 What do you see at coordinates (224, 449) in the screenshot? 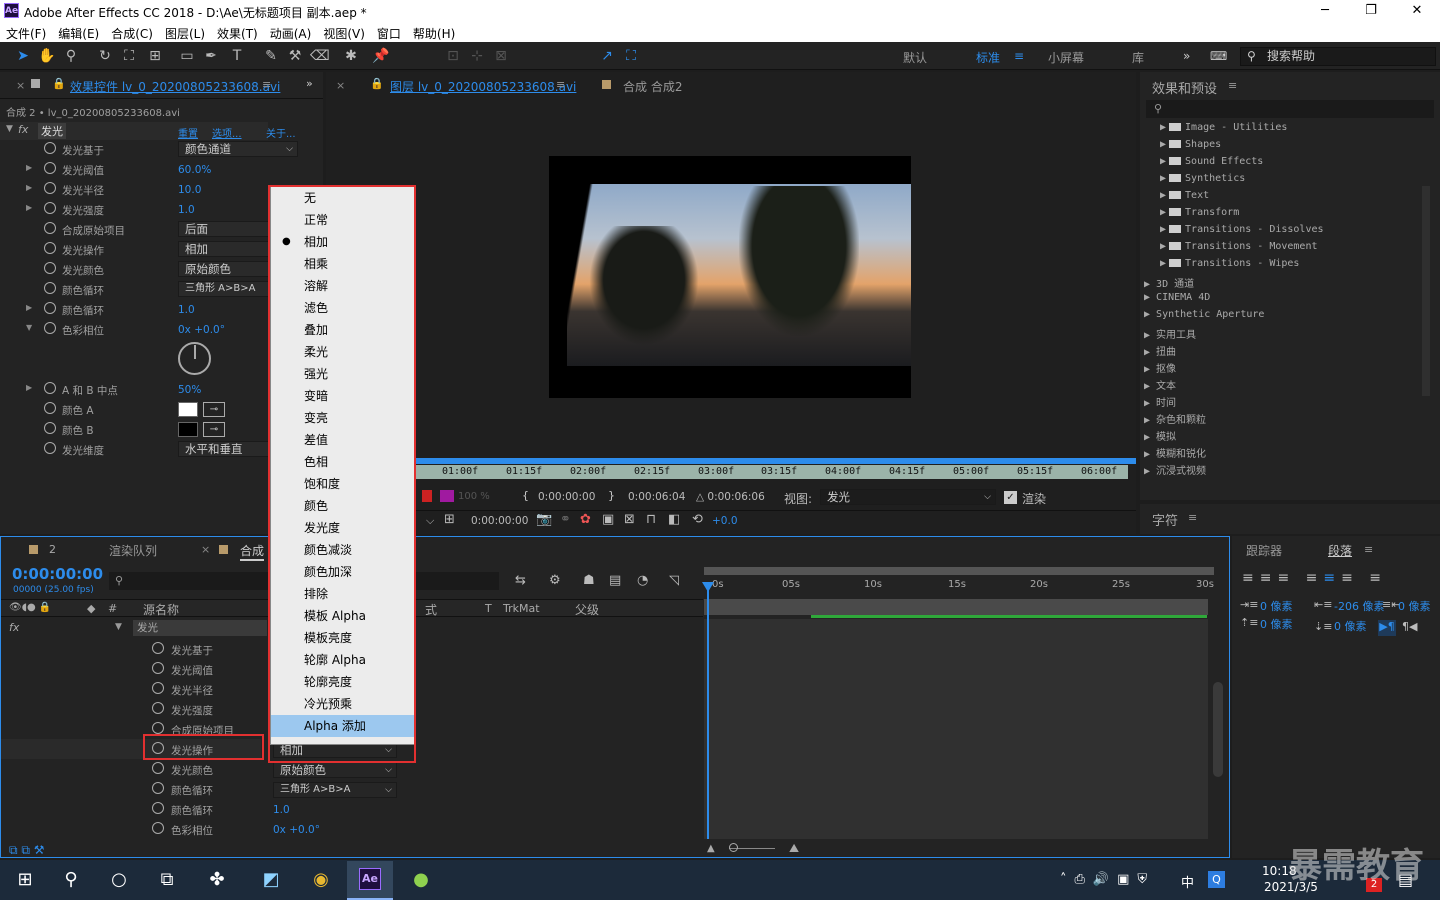
I see `glow-dimensions-dropdown: 水平和垂直` at bounding box center [224, 449].